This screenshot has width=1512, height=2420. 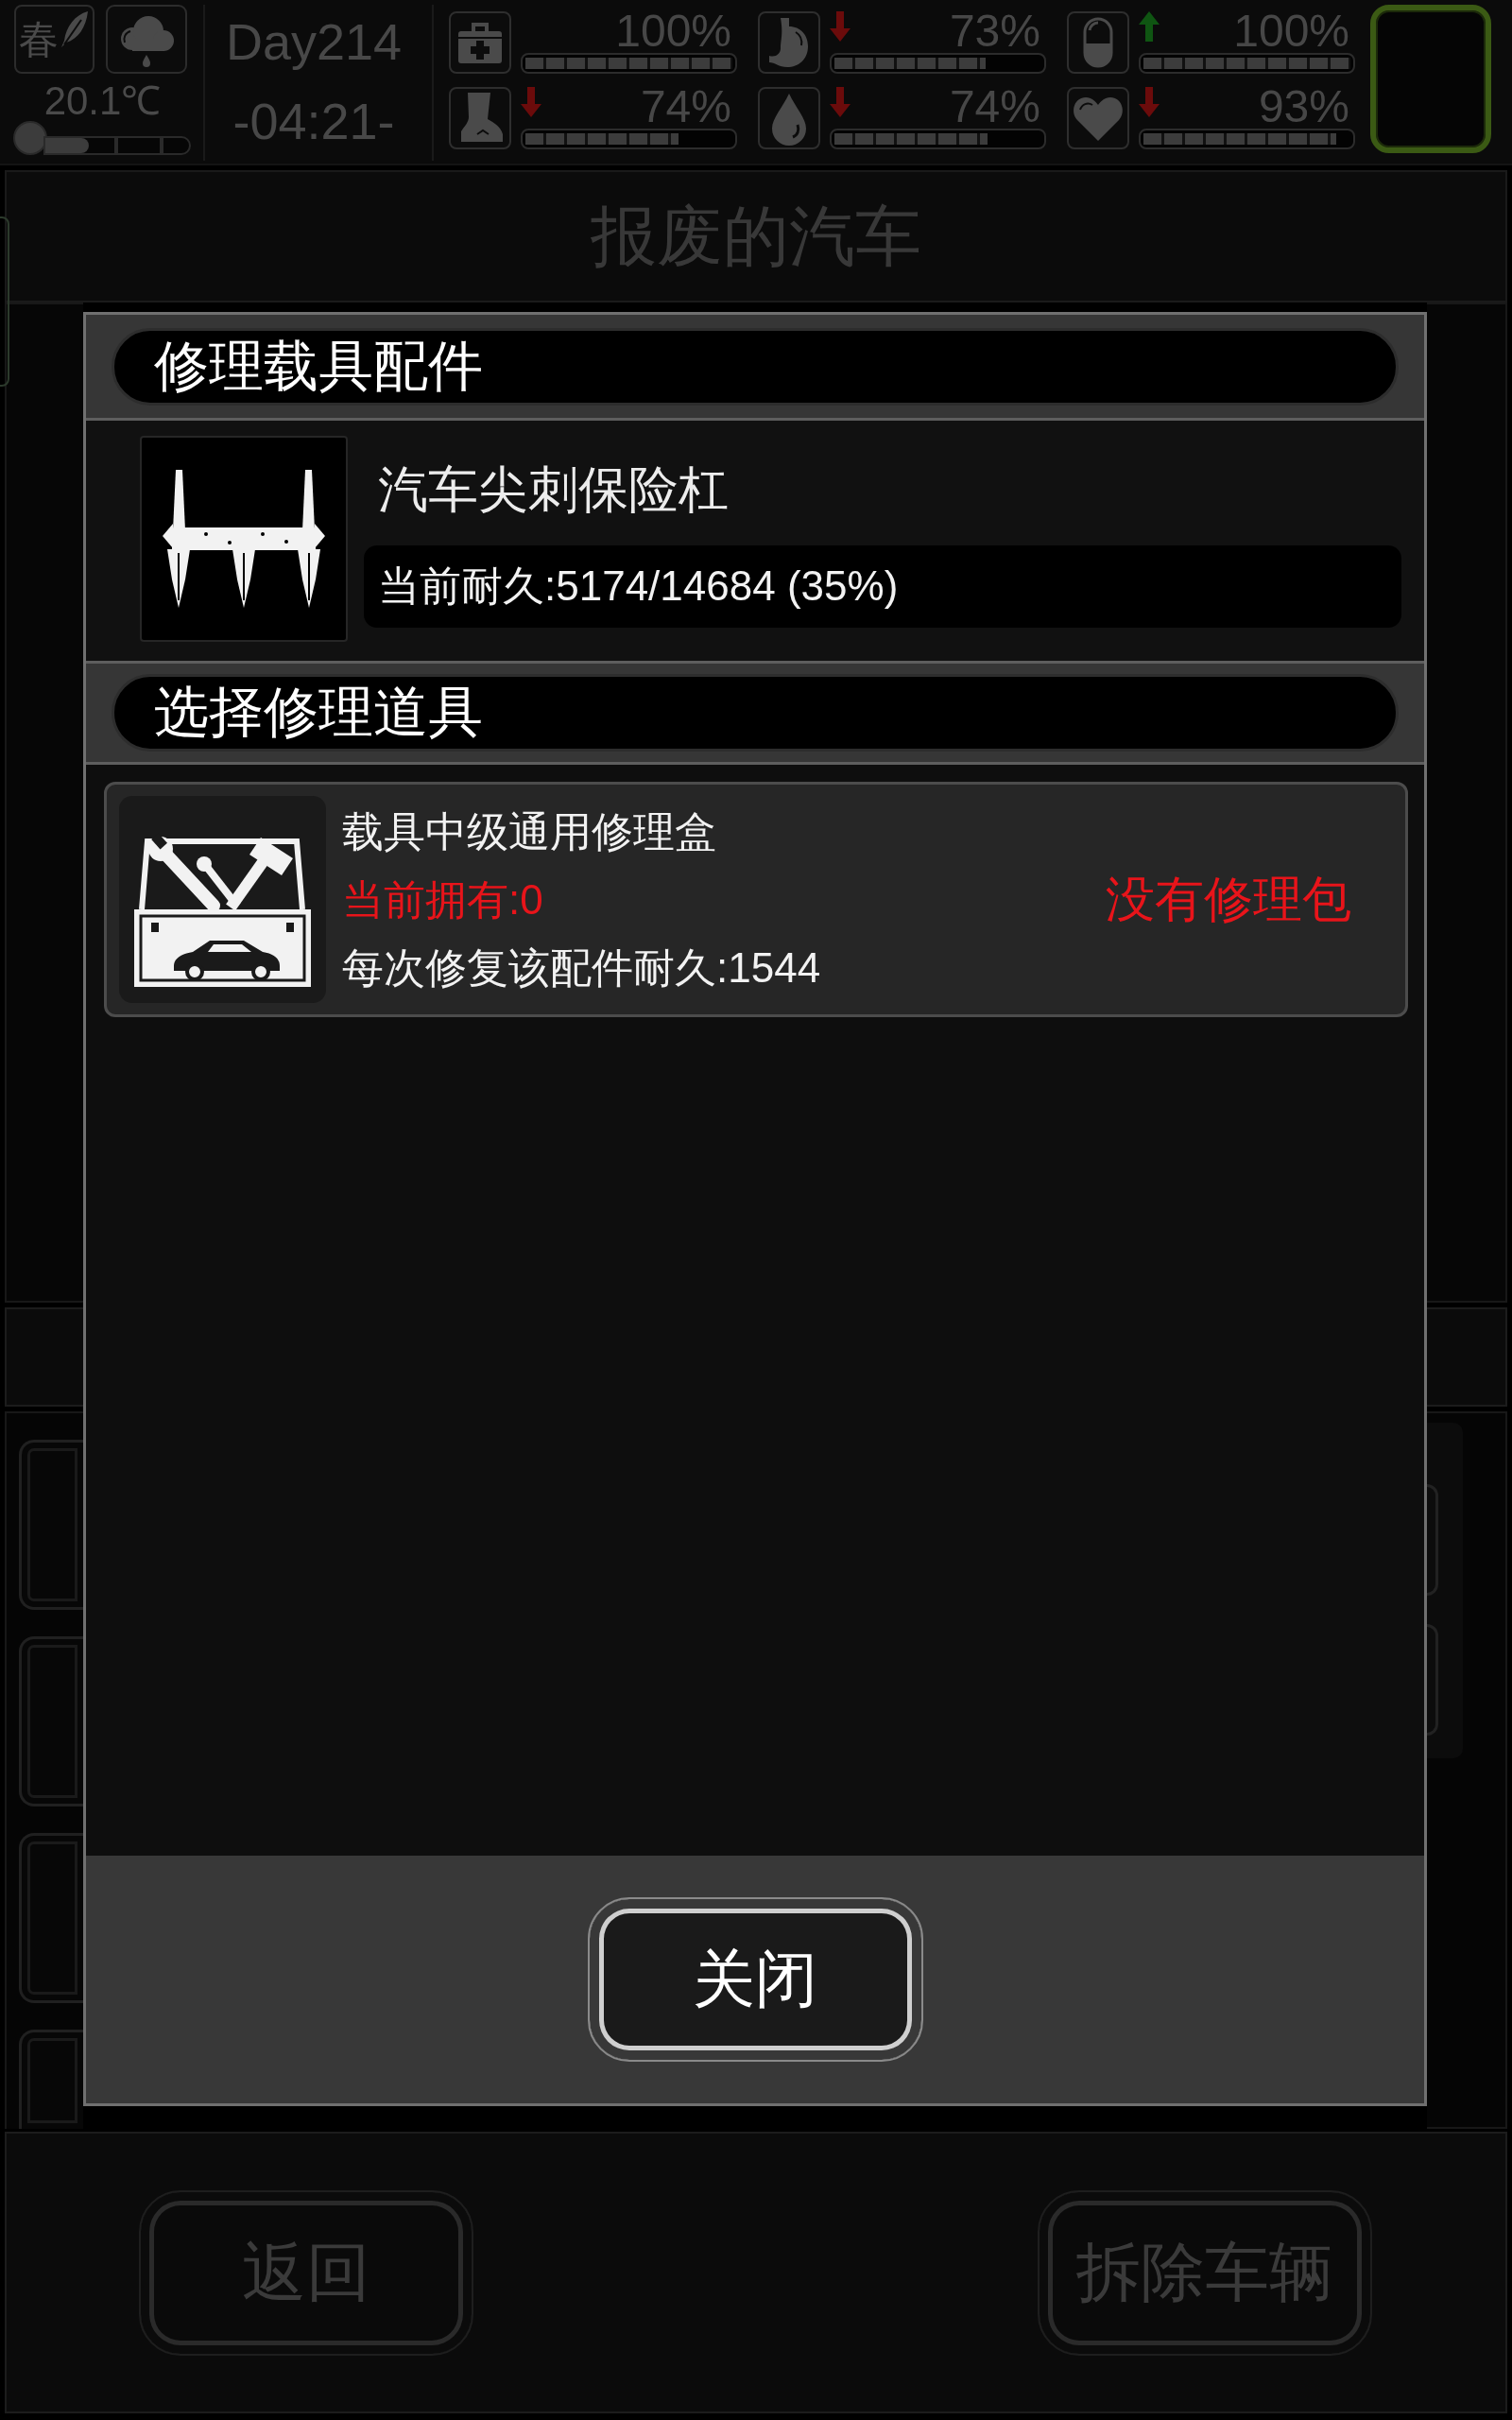 What do you see at coordinates (755, 713) in the screenshot?
I see `section-header: 选择修理道具` at bounding box center [755, 713].